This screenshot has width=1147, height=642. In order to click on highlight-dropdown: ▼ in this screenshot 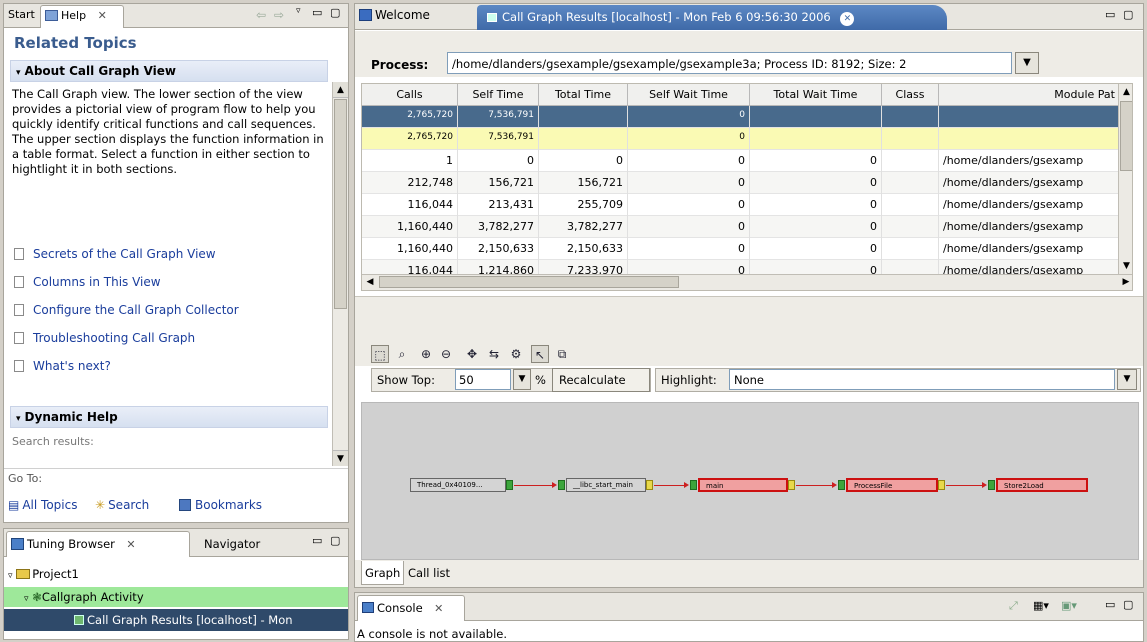, I will do `click(1127, 379)`.